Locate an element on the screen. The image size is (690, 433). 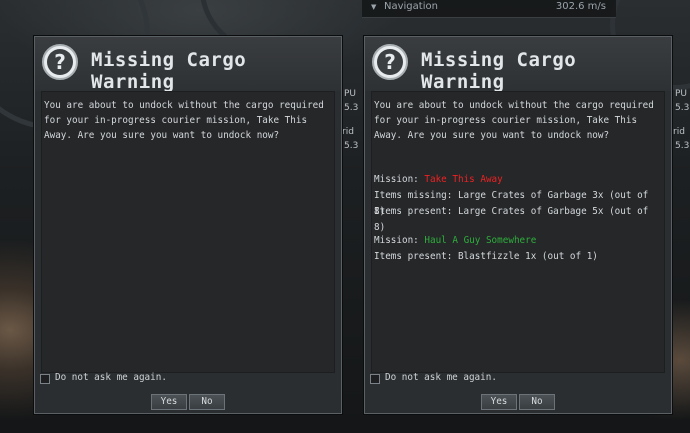
mission-line: Mission: Haul A Guy Somewhere is located at coordinates (455, 241).